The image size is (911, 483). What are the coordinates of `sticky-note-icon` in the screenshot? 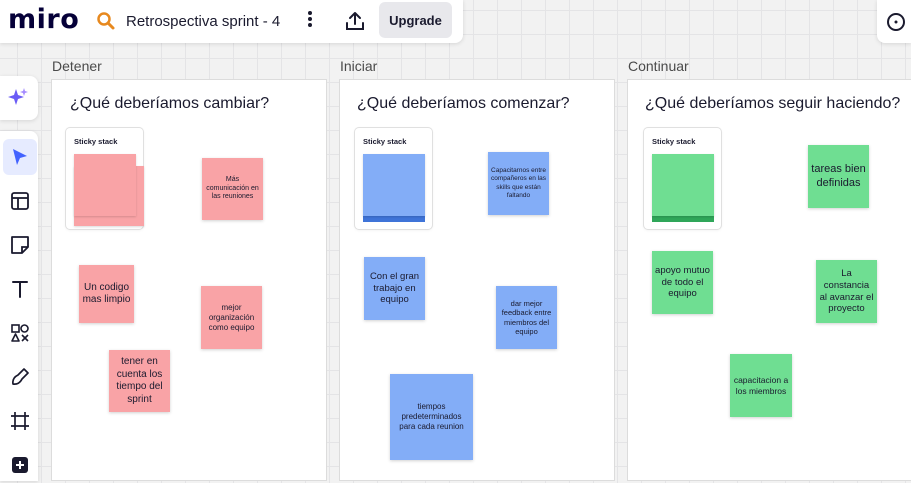 It's located at (20, 245).